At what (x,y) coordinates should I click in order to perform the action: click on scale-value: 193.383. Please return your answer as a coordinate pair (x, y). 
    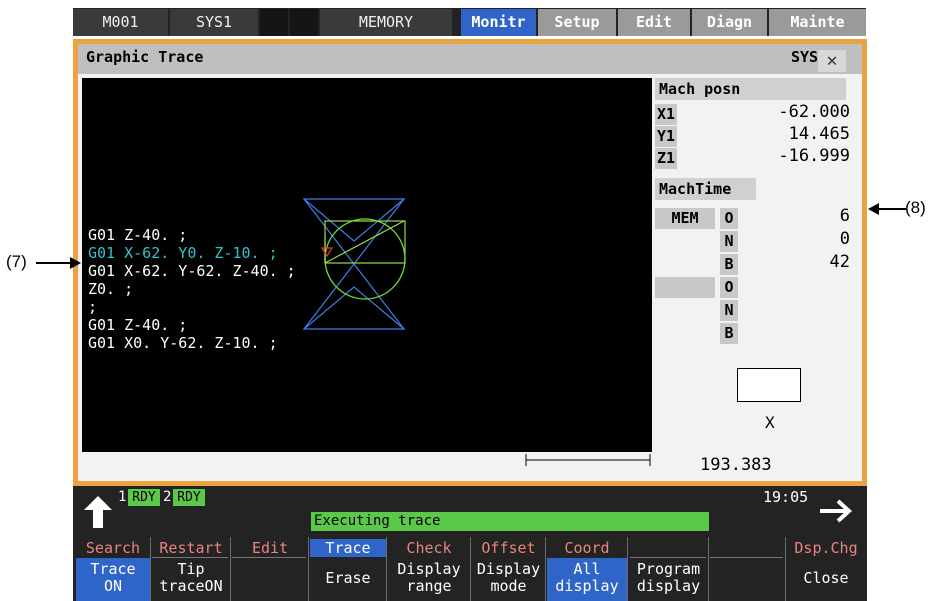
    Looking at the image, I should click on (736, 465).